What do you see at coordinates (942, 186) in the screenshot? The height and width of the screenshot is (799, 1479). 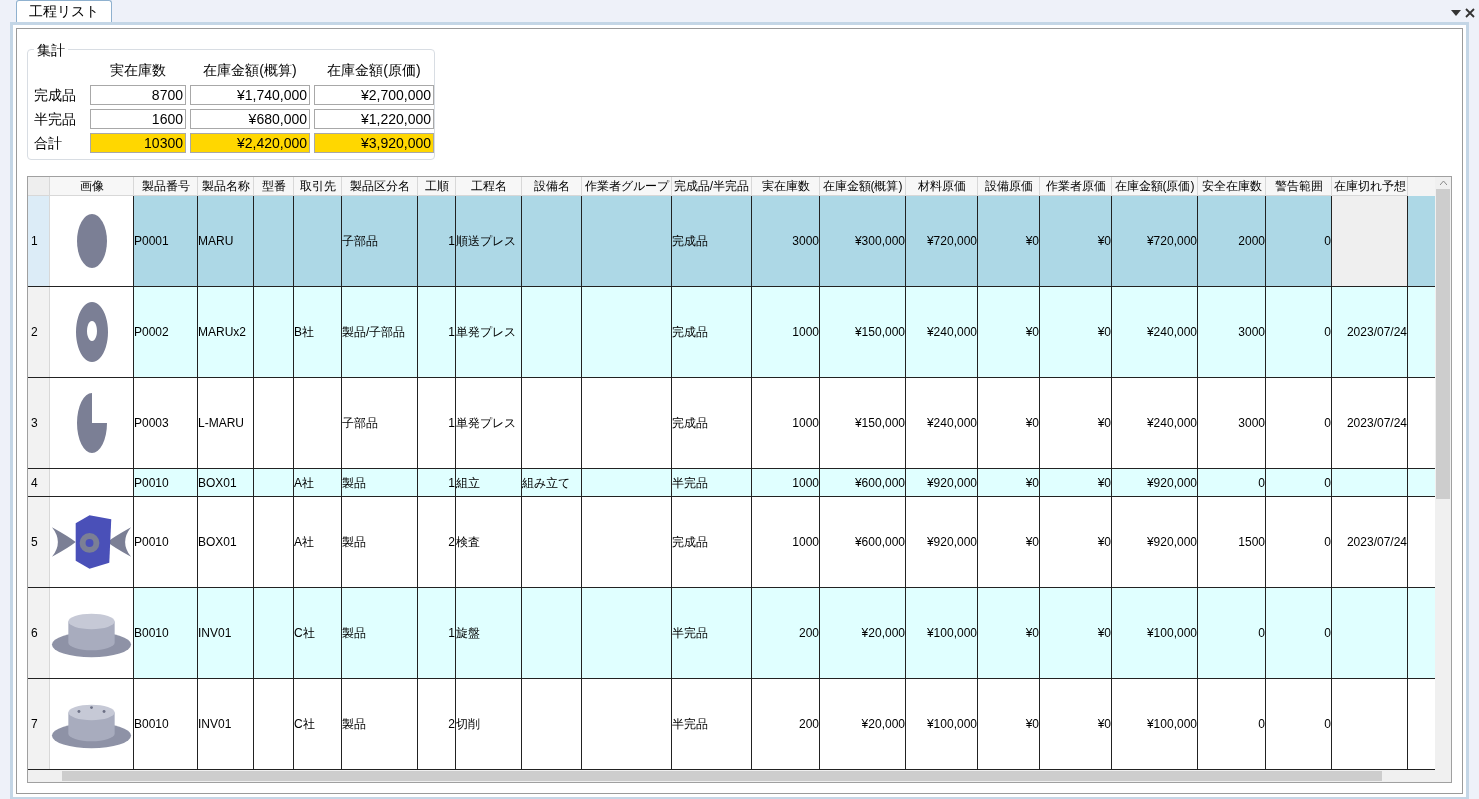 I see `column-header: 材料原価` at bounding box center [942, 186].